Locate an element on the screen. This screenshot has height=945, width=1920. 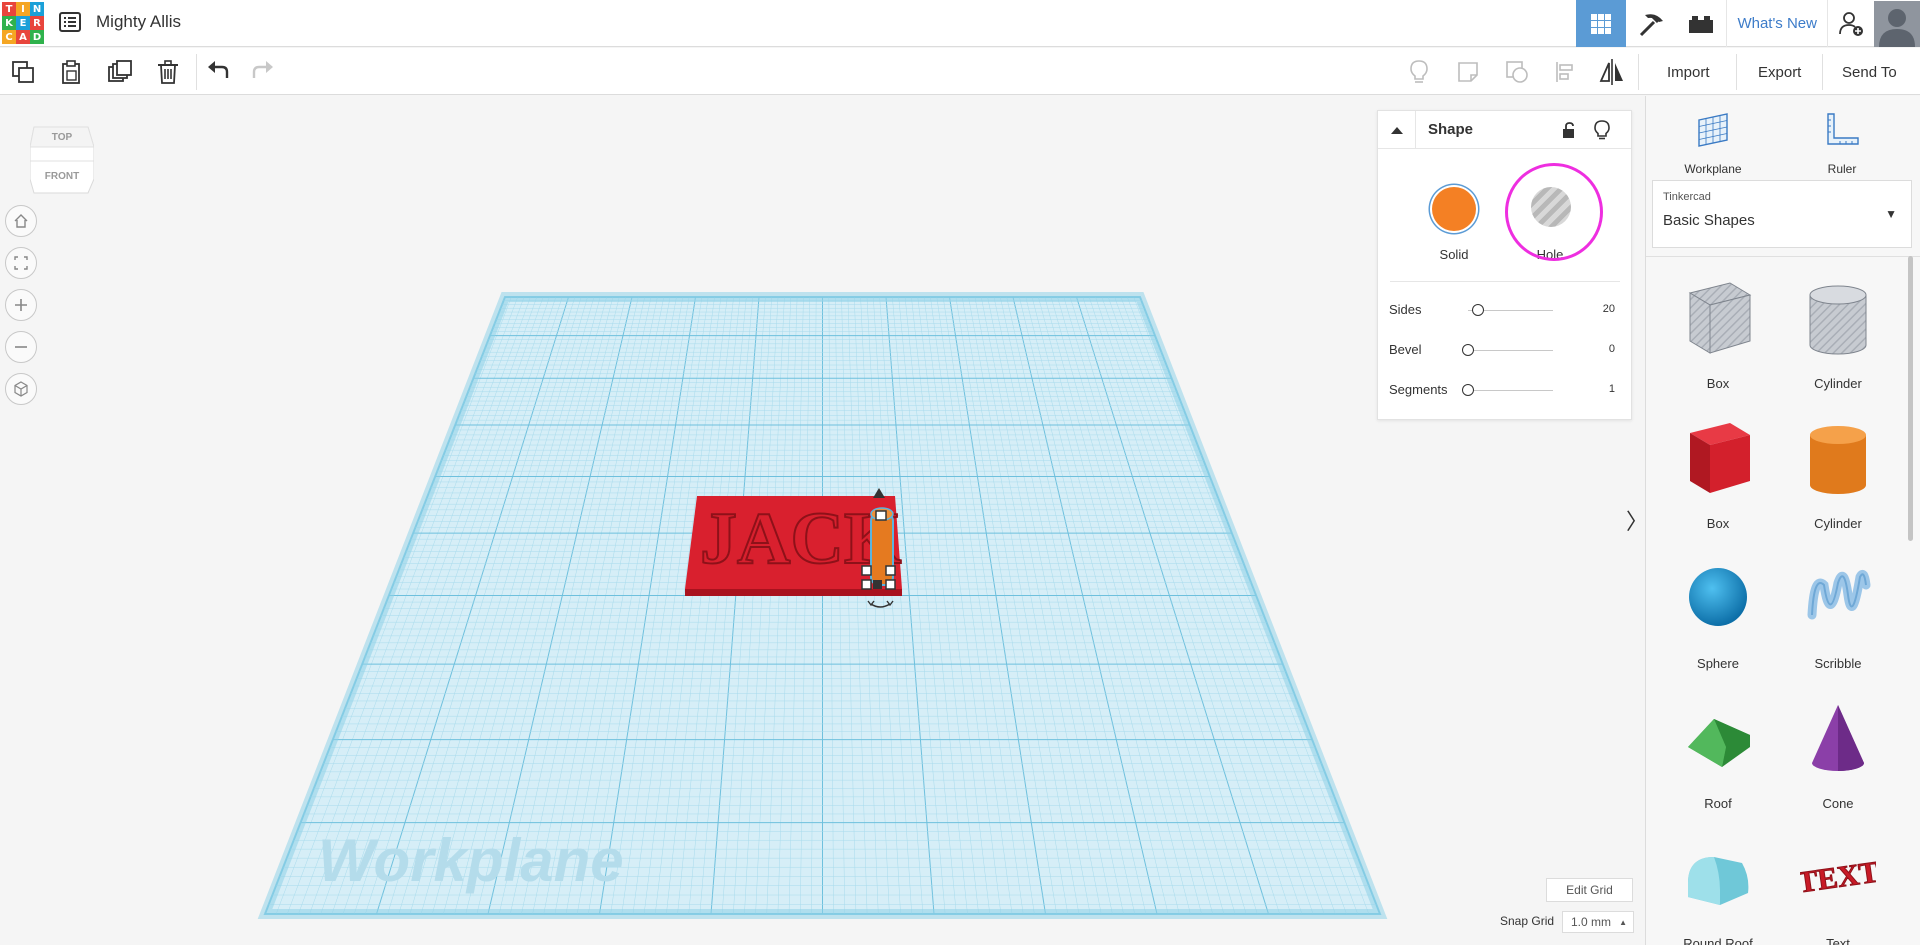
shape-cone: Cone is located at coordinates (1838, 759).